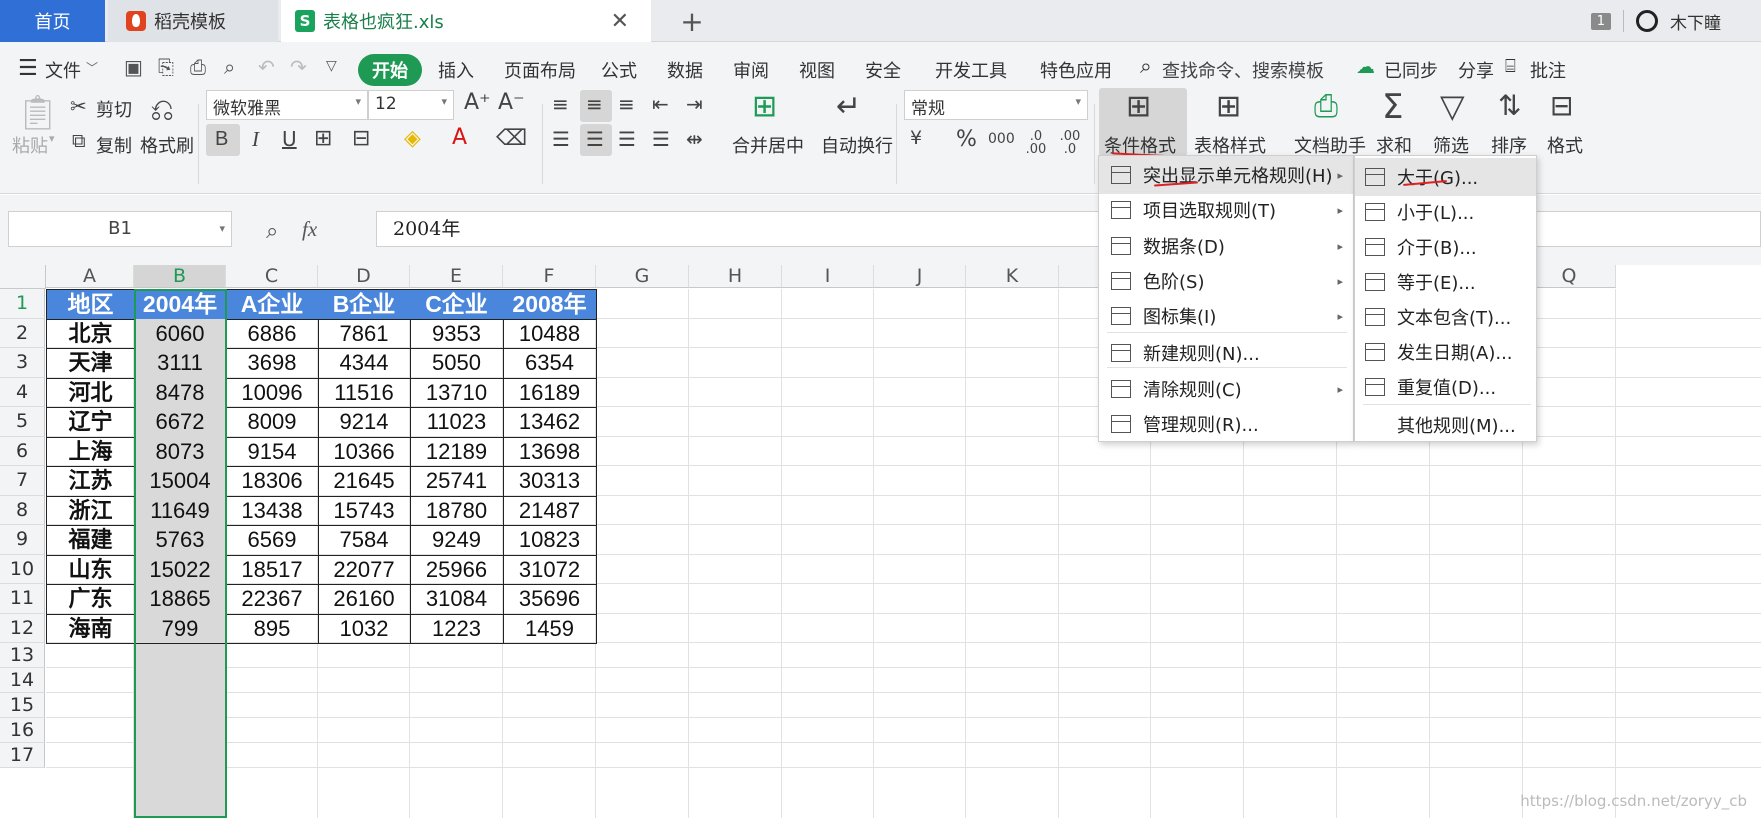  What do you see at coordinates (550, 628) in the screenshot?
I see `table-cell: 1459` at bounding box center [550, 628].